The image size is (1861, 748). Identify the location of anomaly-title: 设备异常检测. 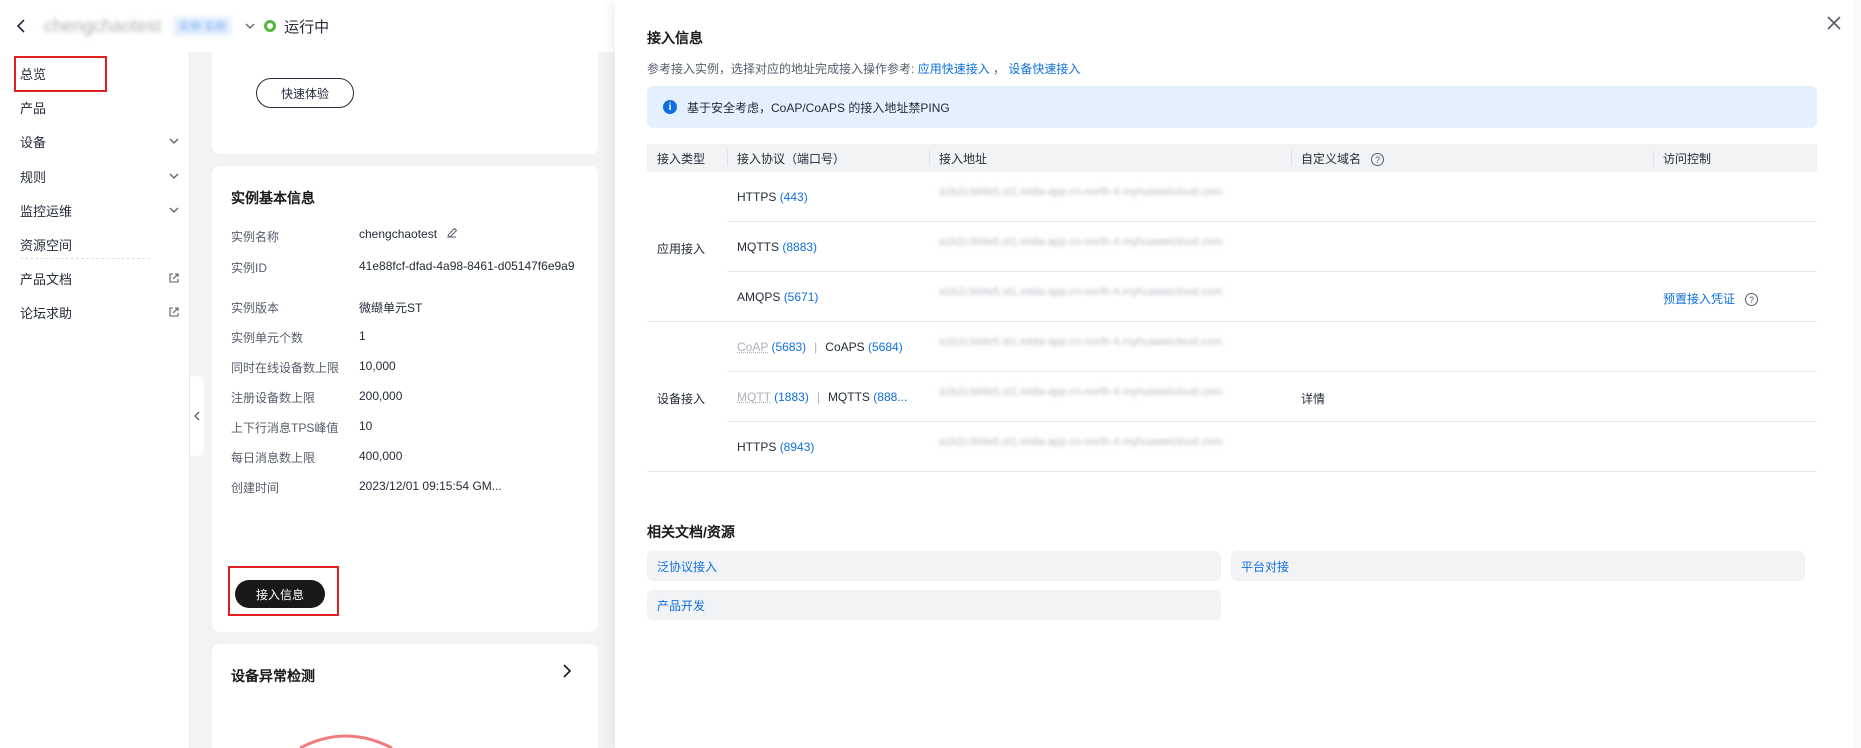
(273, 676).